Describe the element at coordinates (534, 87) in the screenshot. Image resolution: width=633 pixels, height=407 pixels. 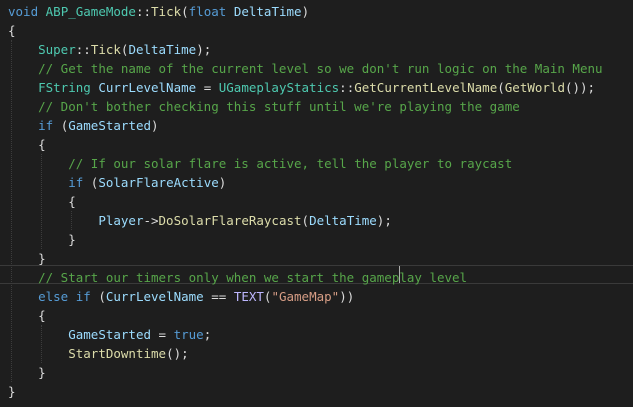
I see `code-token: GetWorld` at that location.